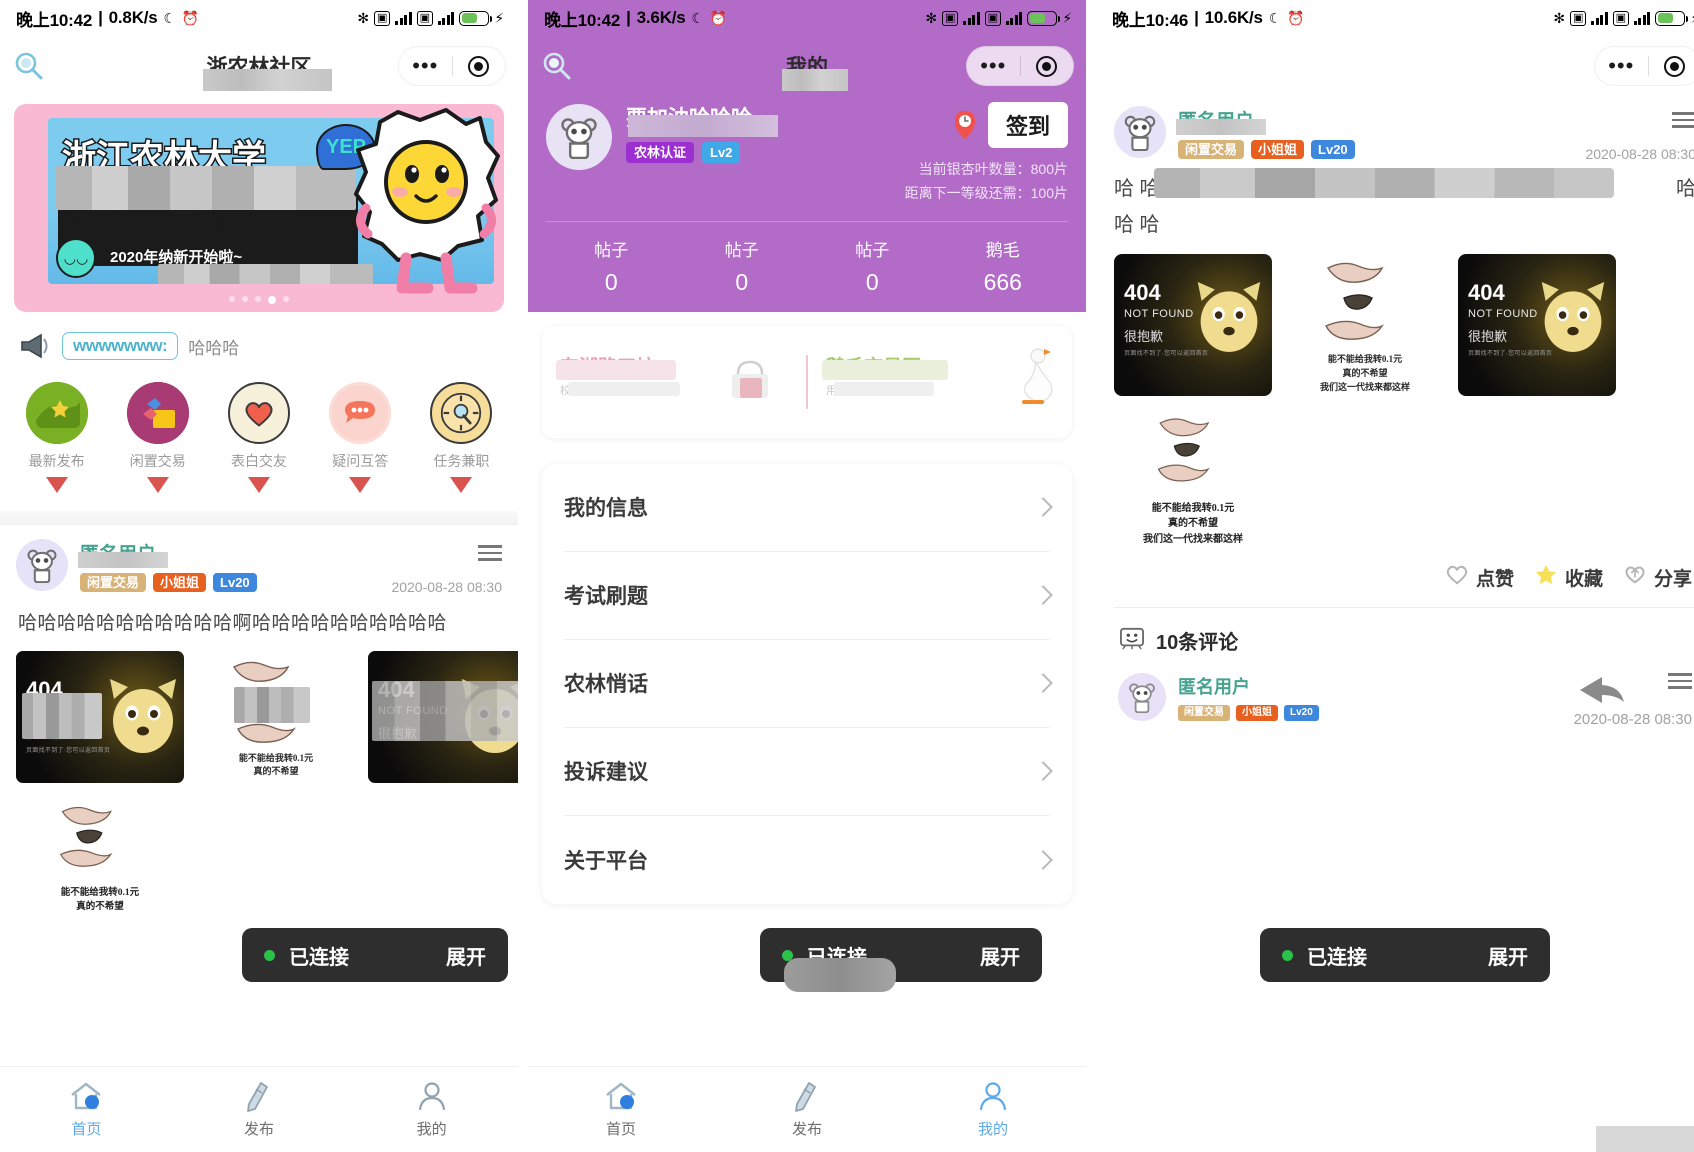 The height and width of the screenshot is (1152, 1694). Describe the element at coordinates (1137, 224) in the screenshot. I see `detail-post-text-line2: 哈 哈` at that location.